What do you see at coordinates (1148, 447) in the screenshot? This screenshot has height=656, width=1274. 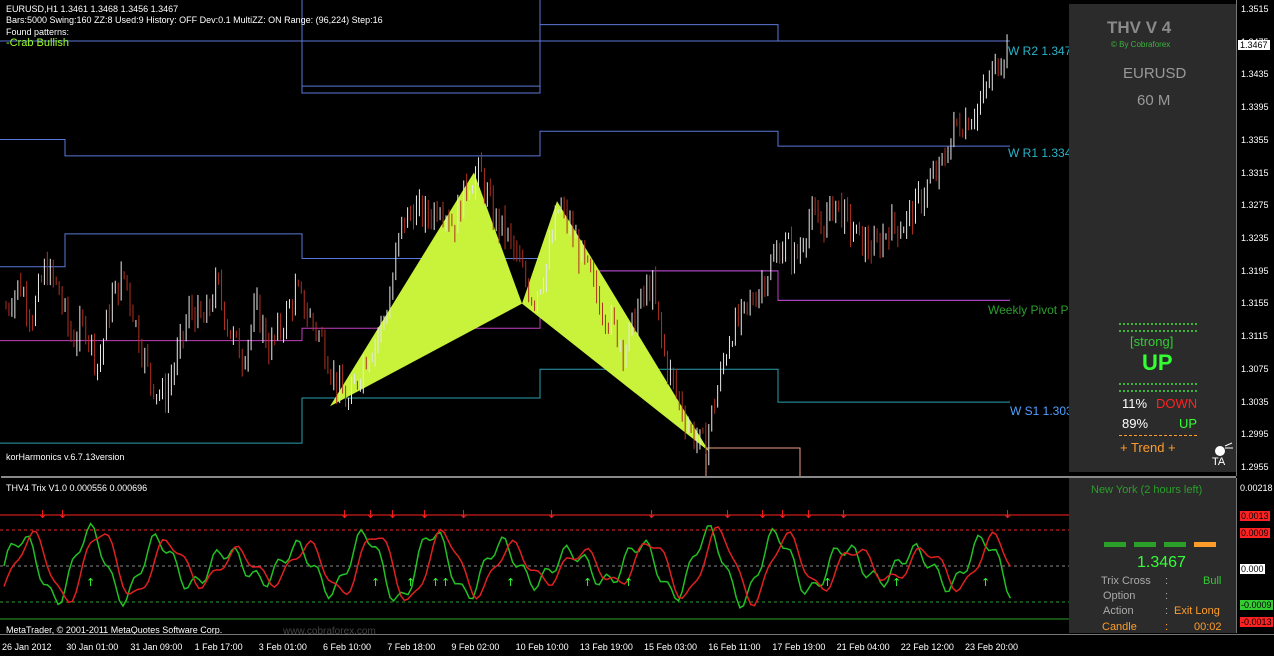 I see `trend-label: + Trend +` at bounding box center [1148, 447].